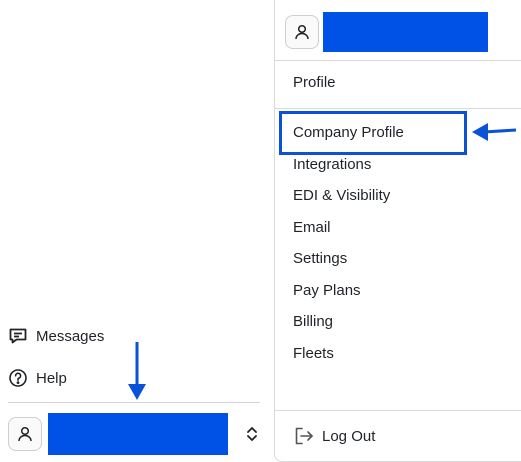  What do you see at coordinates (314, 82) in the screenshot?
I see `menu-item-profile: Profile` at bounding box center [314, 82].